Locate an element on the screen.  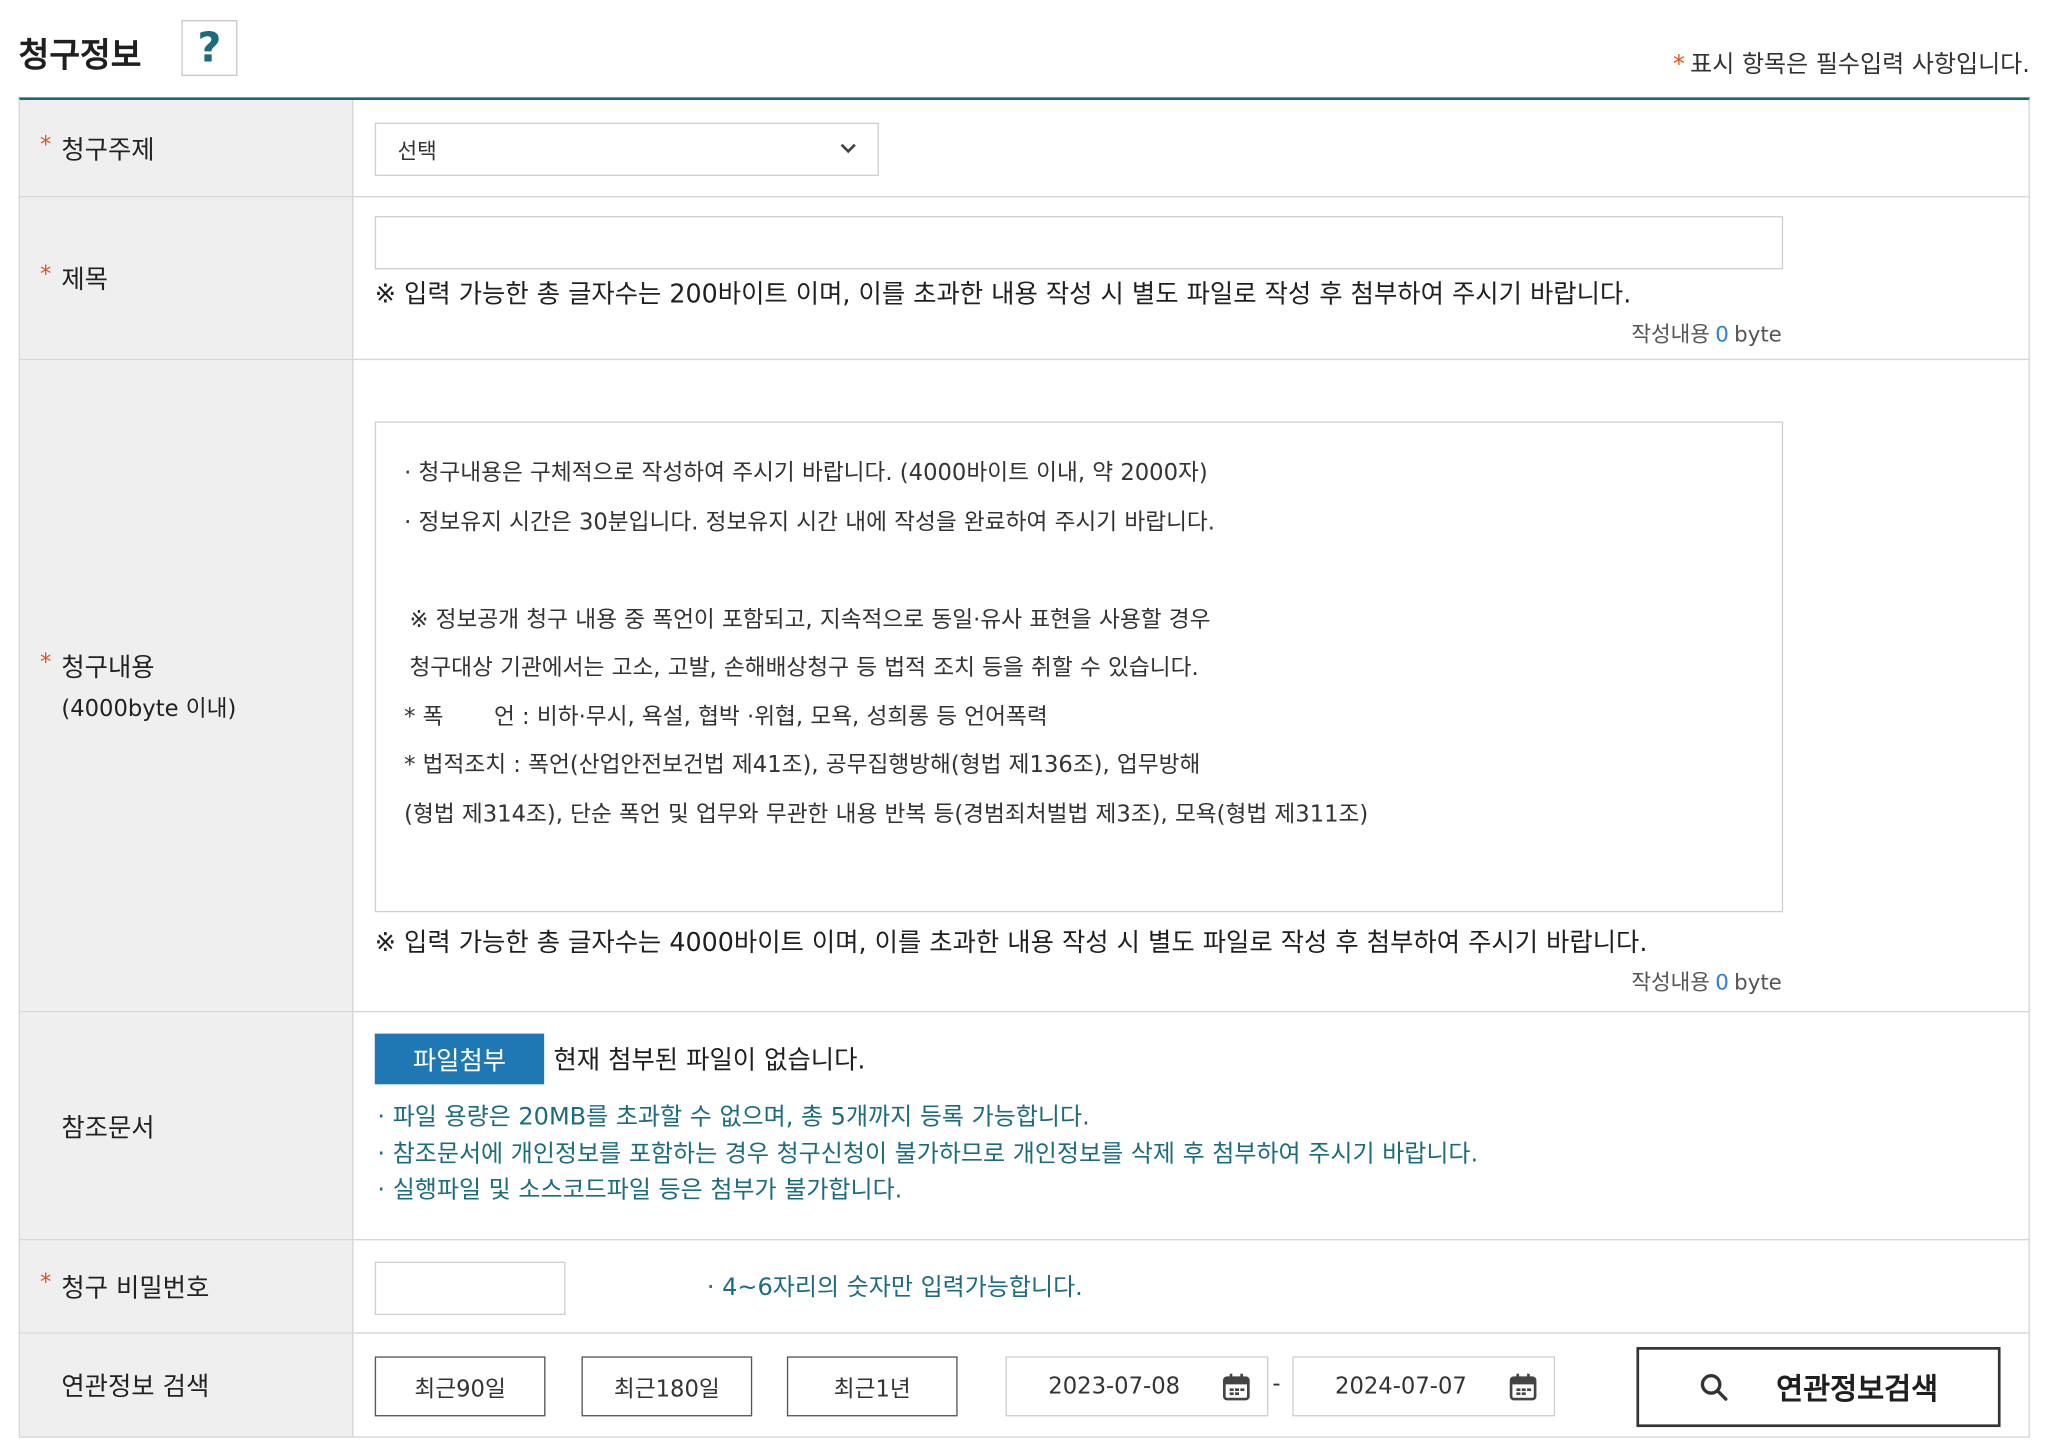
password-label: 청구 비밀번호 is located at coordinates (135, 1288).